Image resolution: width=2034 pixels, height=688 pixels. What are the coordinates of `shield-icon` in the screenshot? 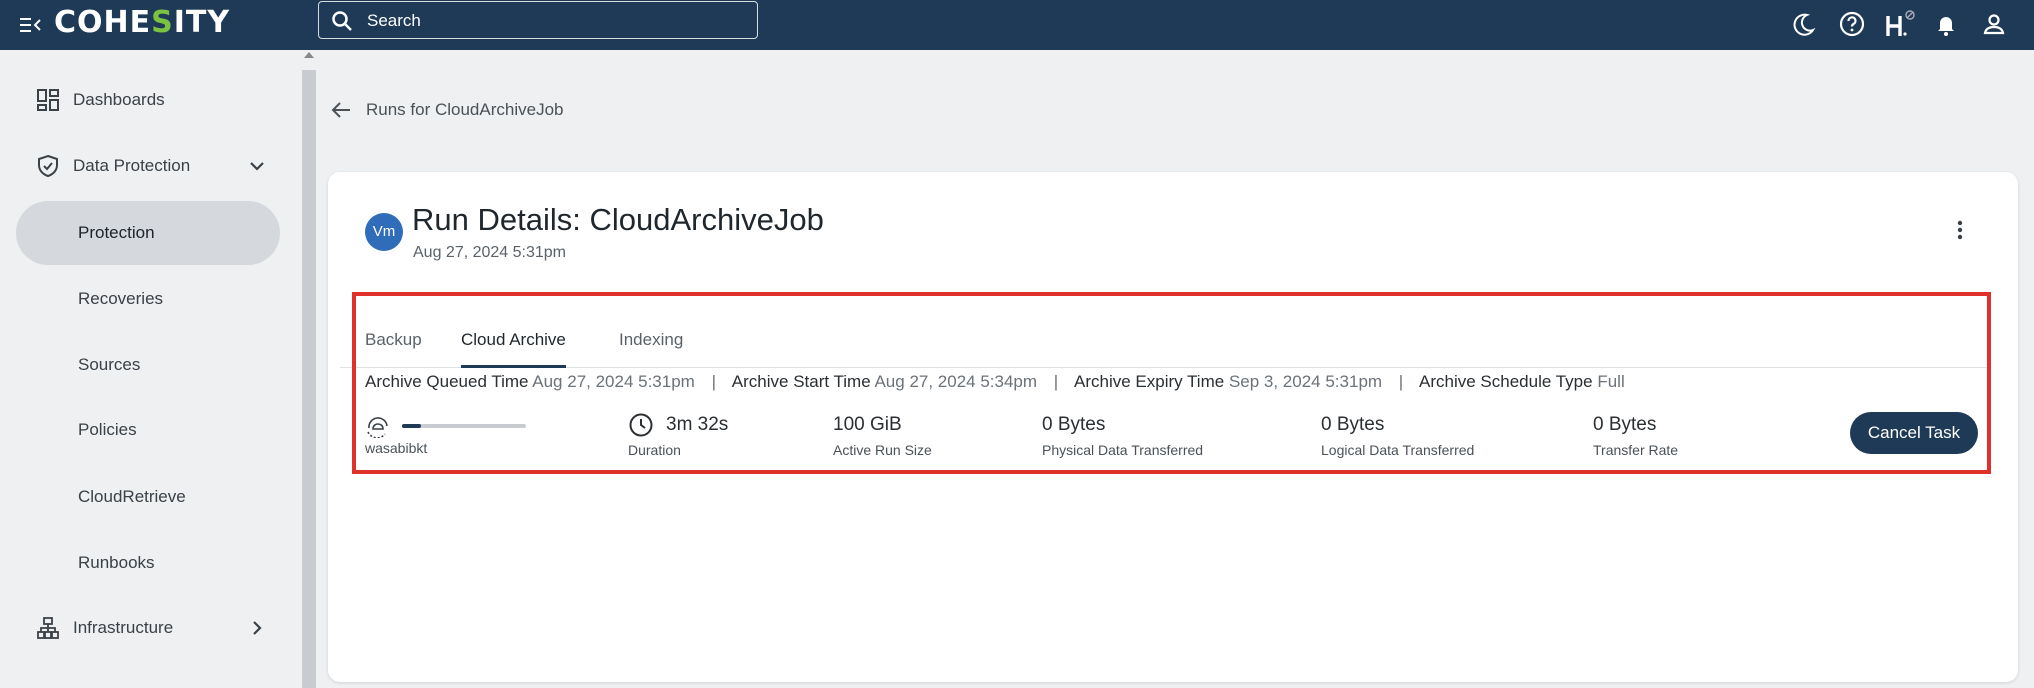 It's located at (48, 166).